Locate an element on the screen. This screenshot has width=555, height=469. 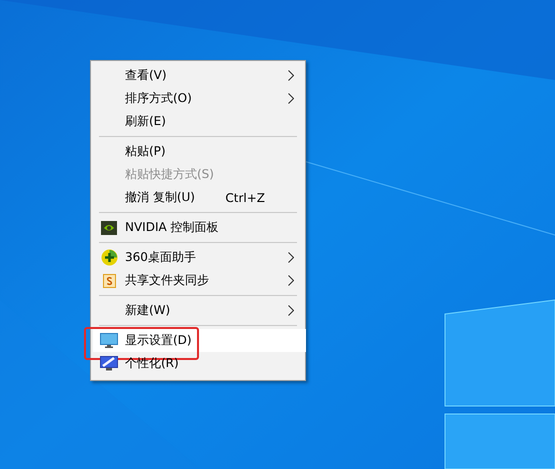
menu-item: 撤消 复制(U) Ctrl+Z is located at coordinates (198, 197).